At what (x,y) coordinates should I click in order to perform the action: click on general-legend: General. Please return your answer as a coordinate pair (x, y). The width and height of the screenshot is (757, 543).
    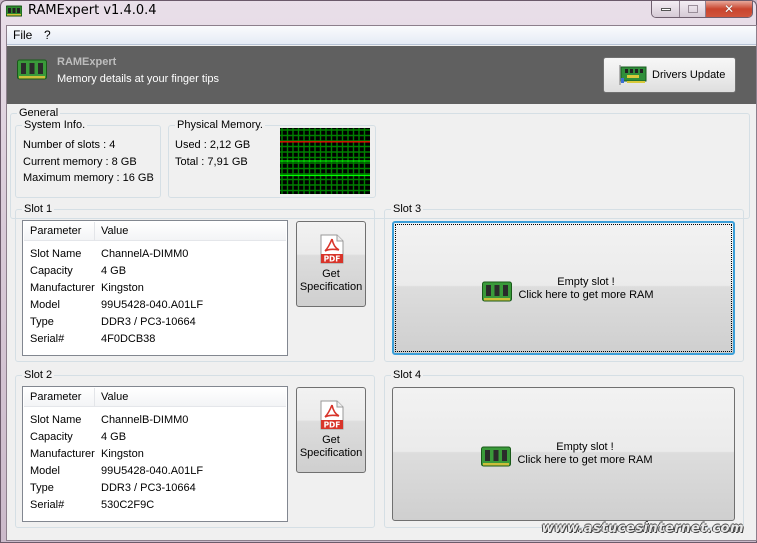
    Looking at the image, I should click on (39, 113).